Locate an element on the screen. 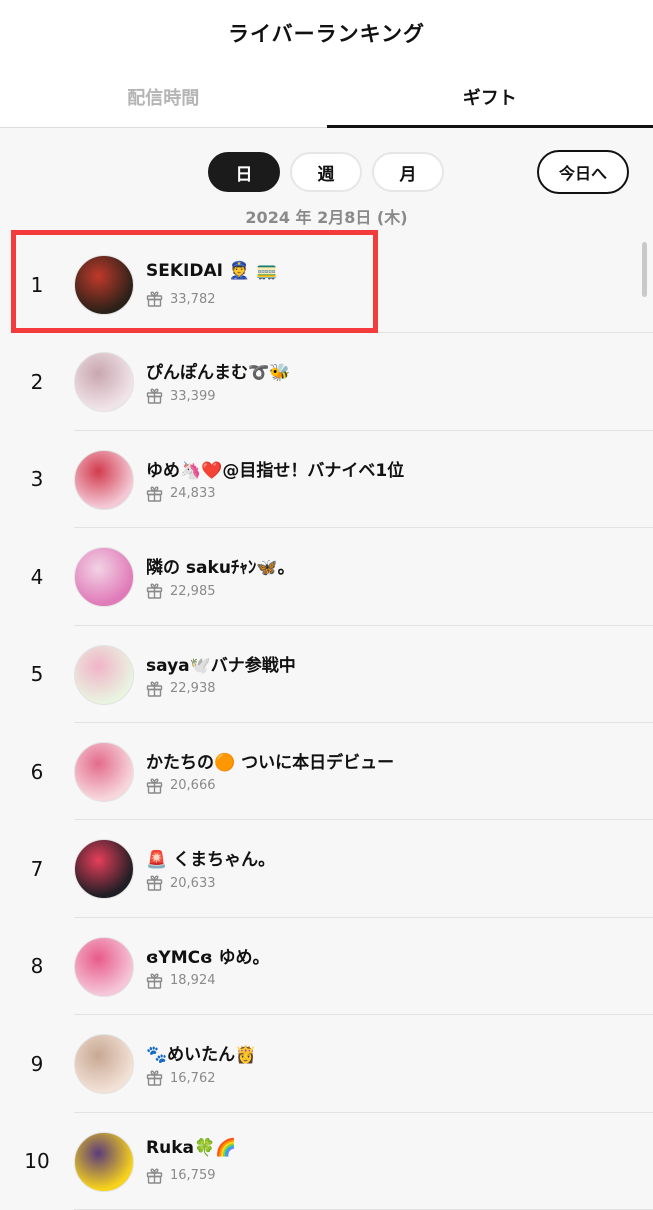 This screenshot has height=1210, width=653. gift-count-line: 20,633 is located at coordinates (181, 883).